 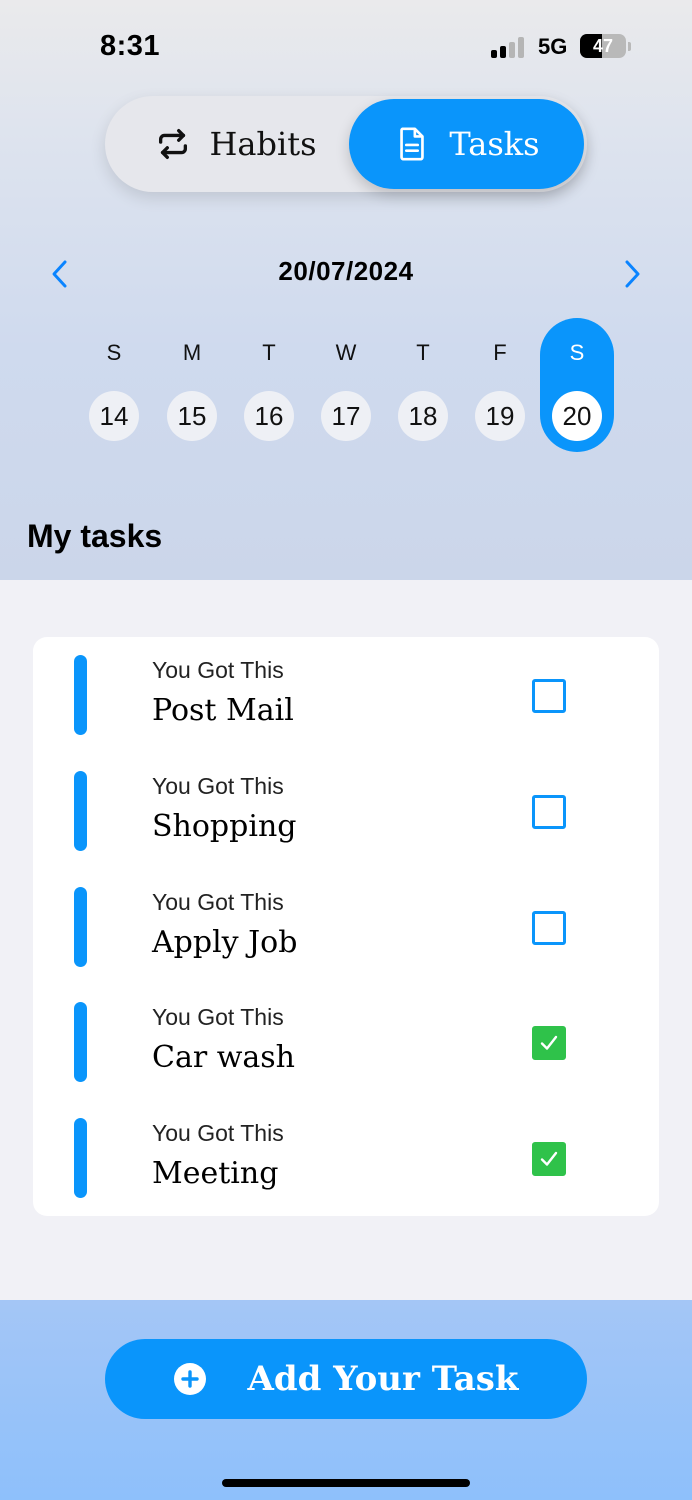 What do you see at coordinates (346, 47) in the screenshot?
I see `status-bar: 8:31 5G 47` at bounding box center [346, 47].